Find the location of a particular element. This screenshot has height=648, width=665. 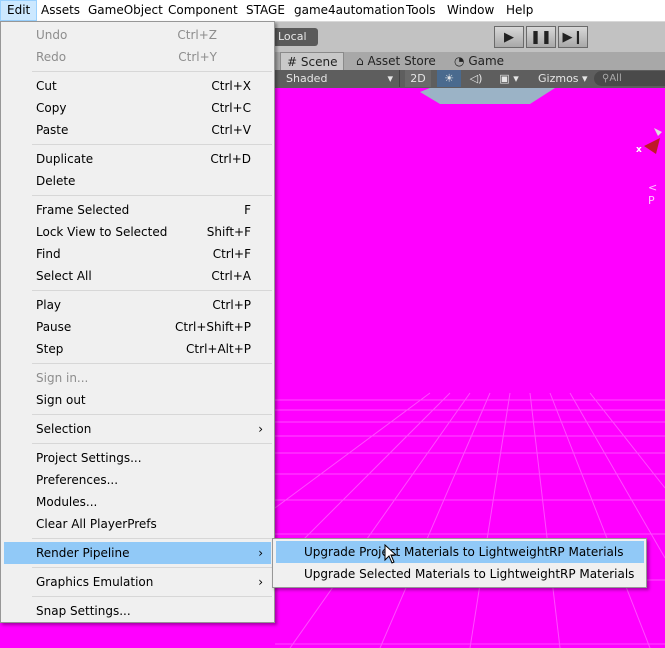

menu-item-shortcut: Ctrl+Shift+P is located at coordinates (213, 327).